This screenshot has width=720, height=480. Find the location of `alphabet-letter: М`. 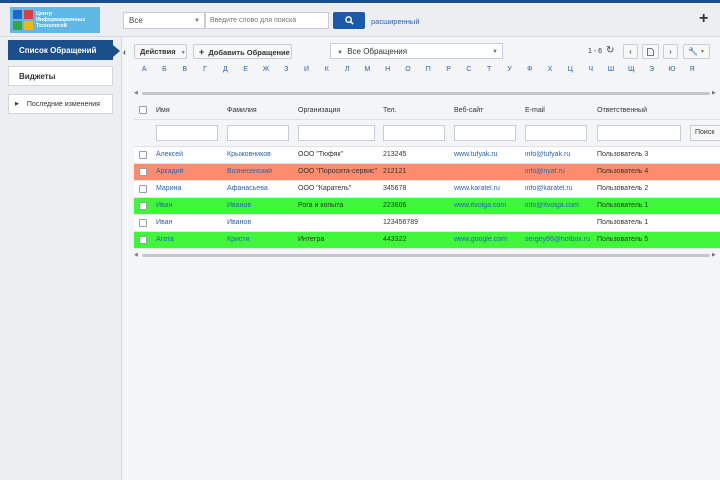

alphabet-letter: М is located at coordinates (367, 73).